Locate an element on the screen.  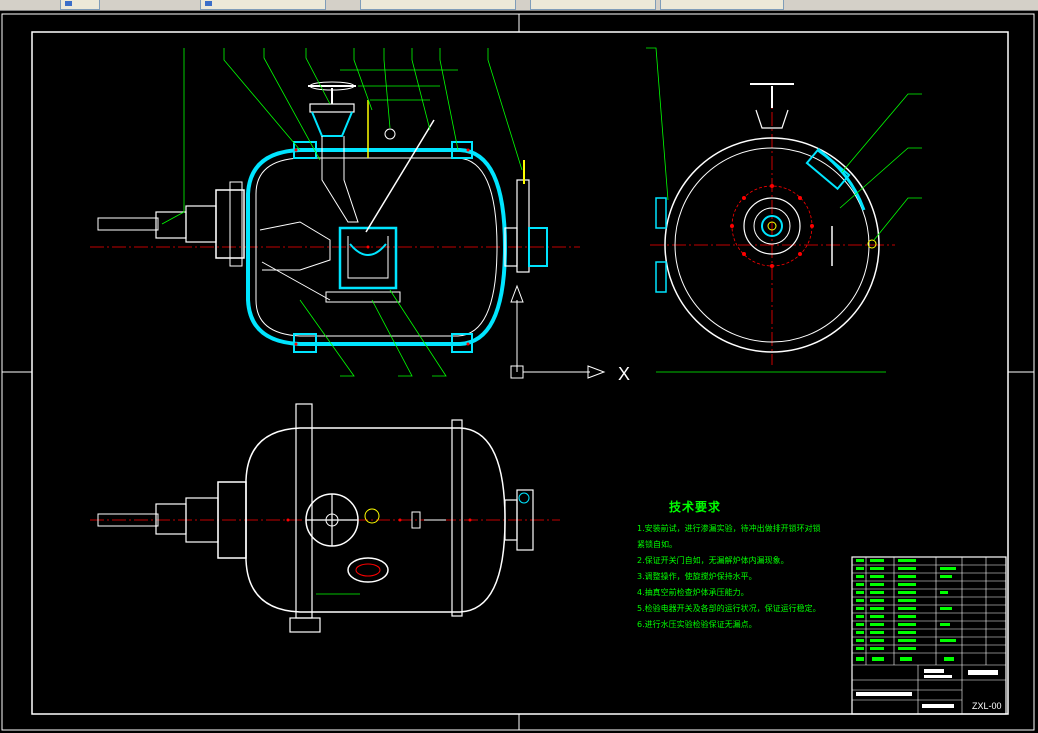
drawing-number: ZXL-00 is located at coordinates (987, 706).